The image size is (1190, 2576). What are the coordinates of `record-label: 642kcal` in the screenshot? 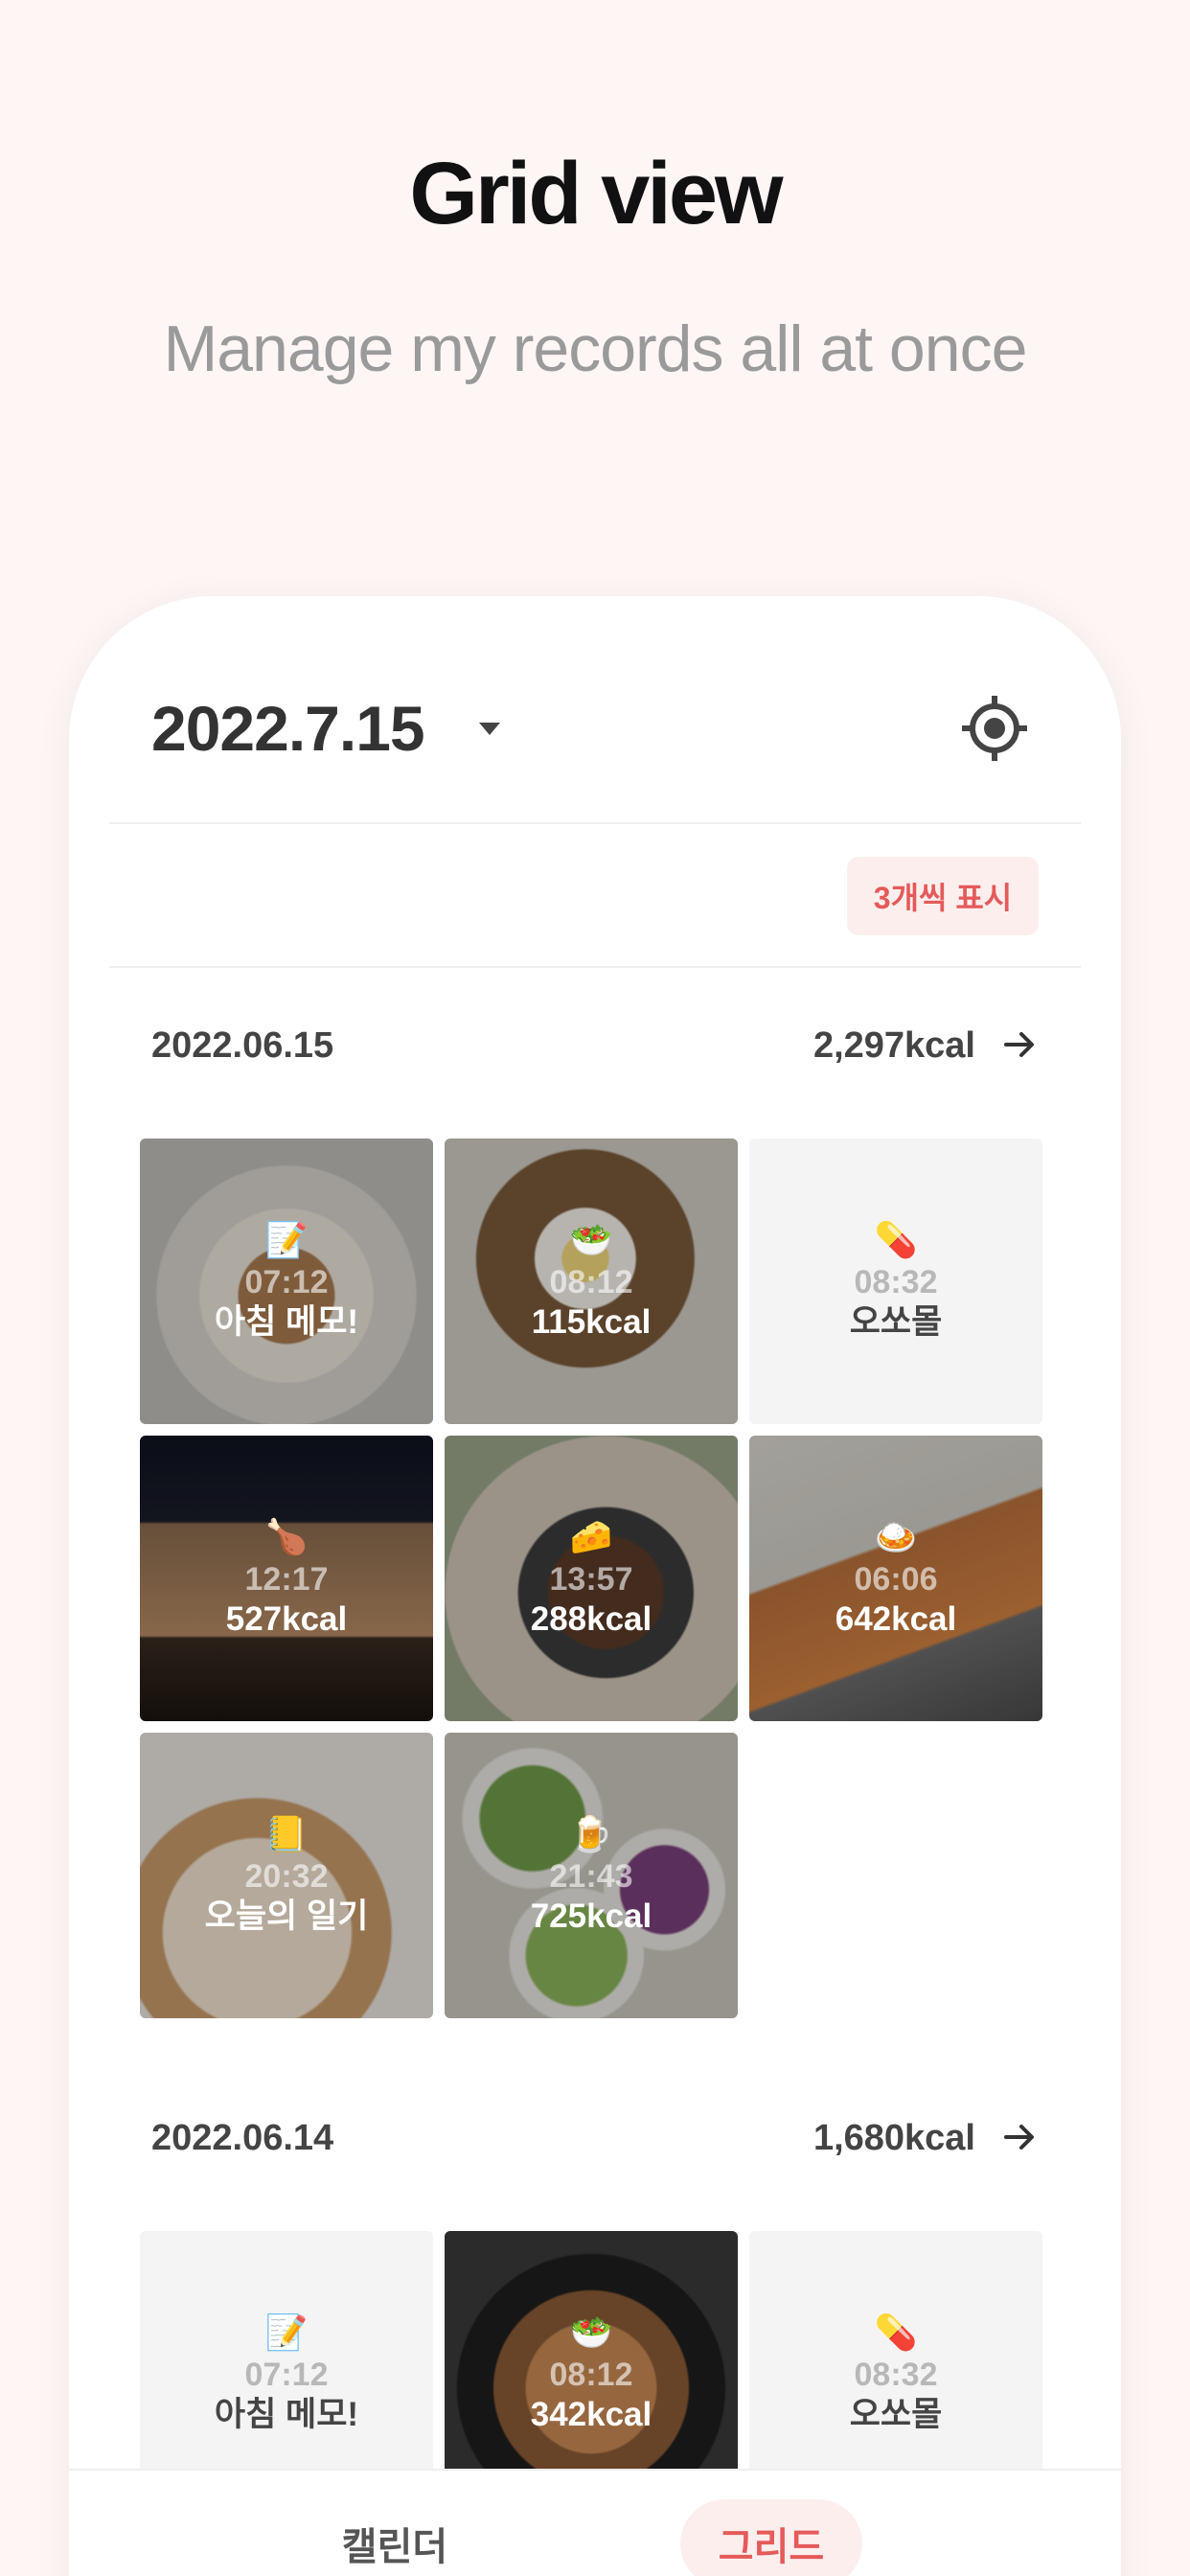 It's located at (896, 1619).